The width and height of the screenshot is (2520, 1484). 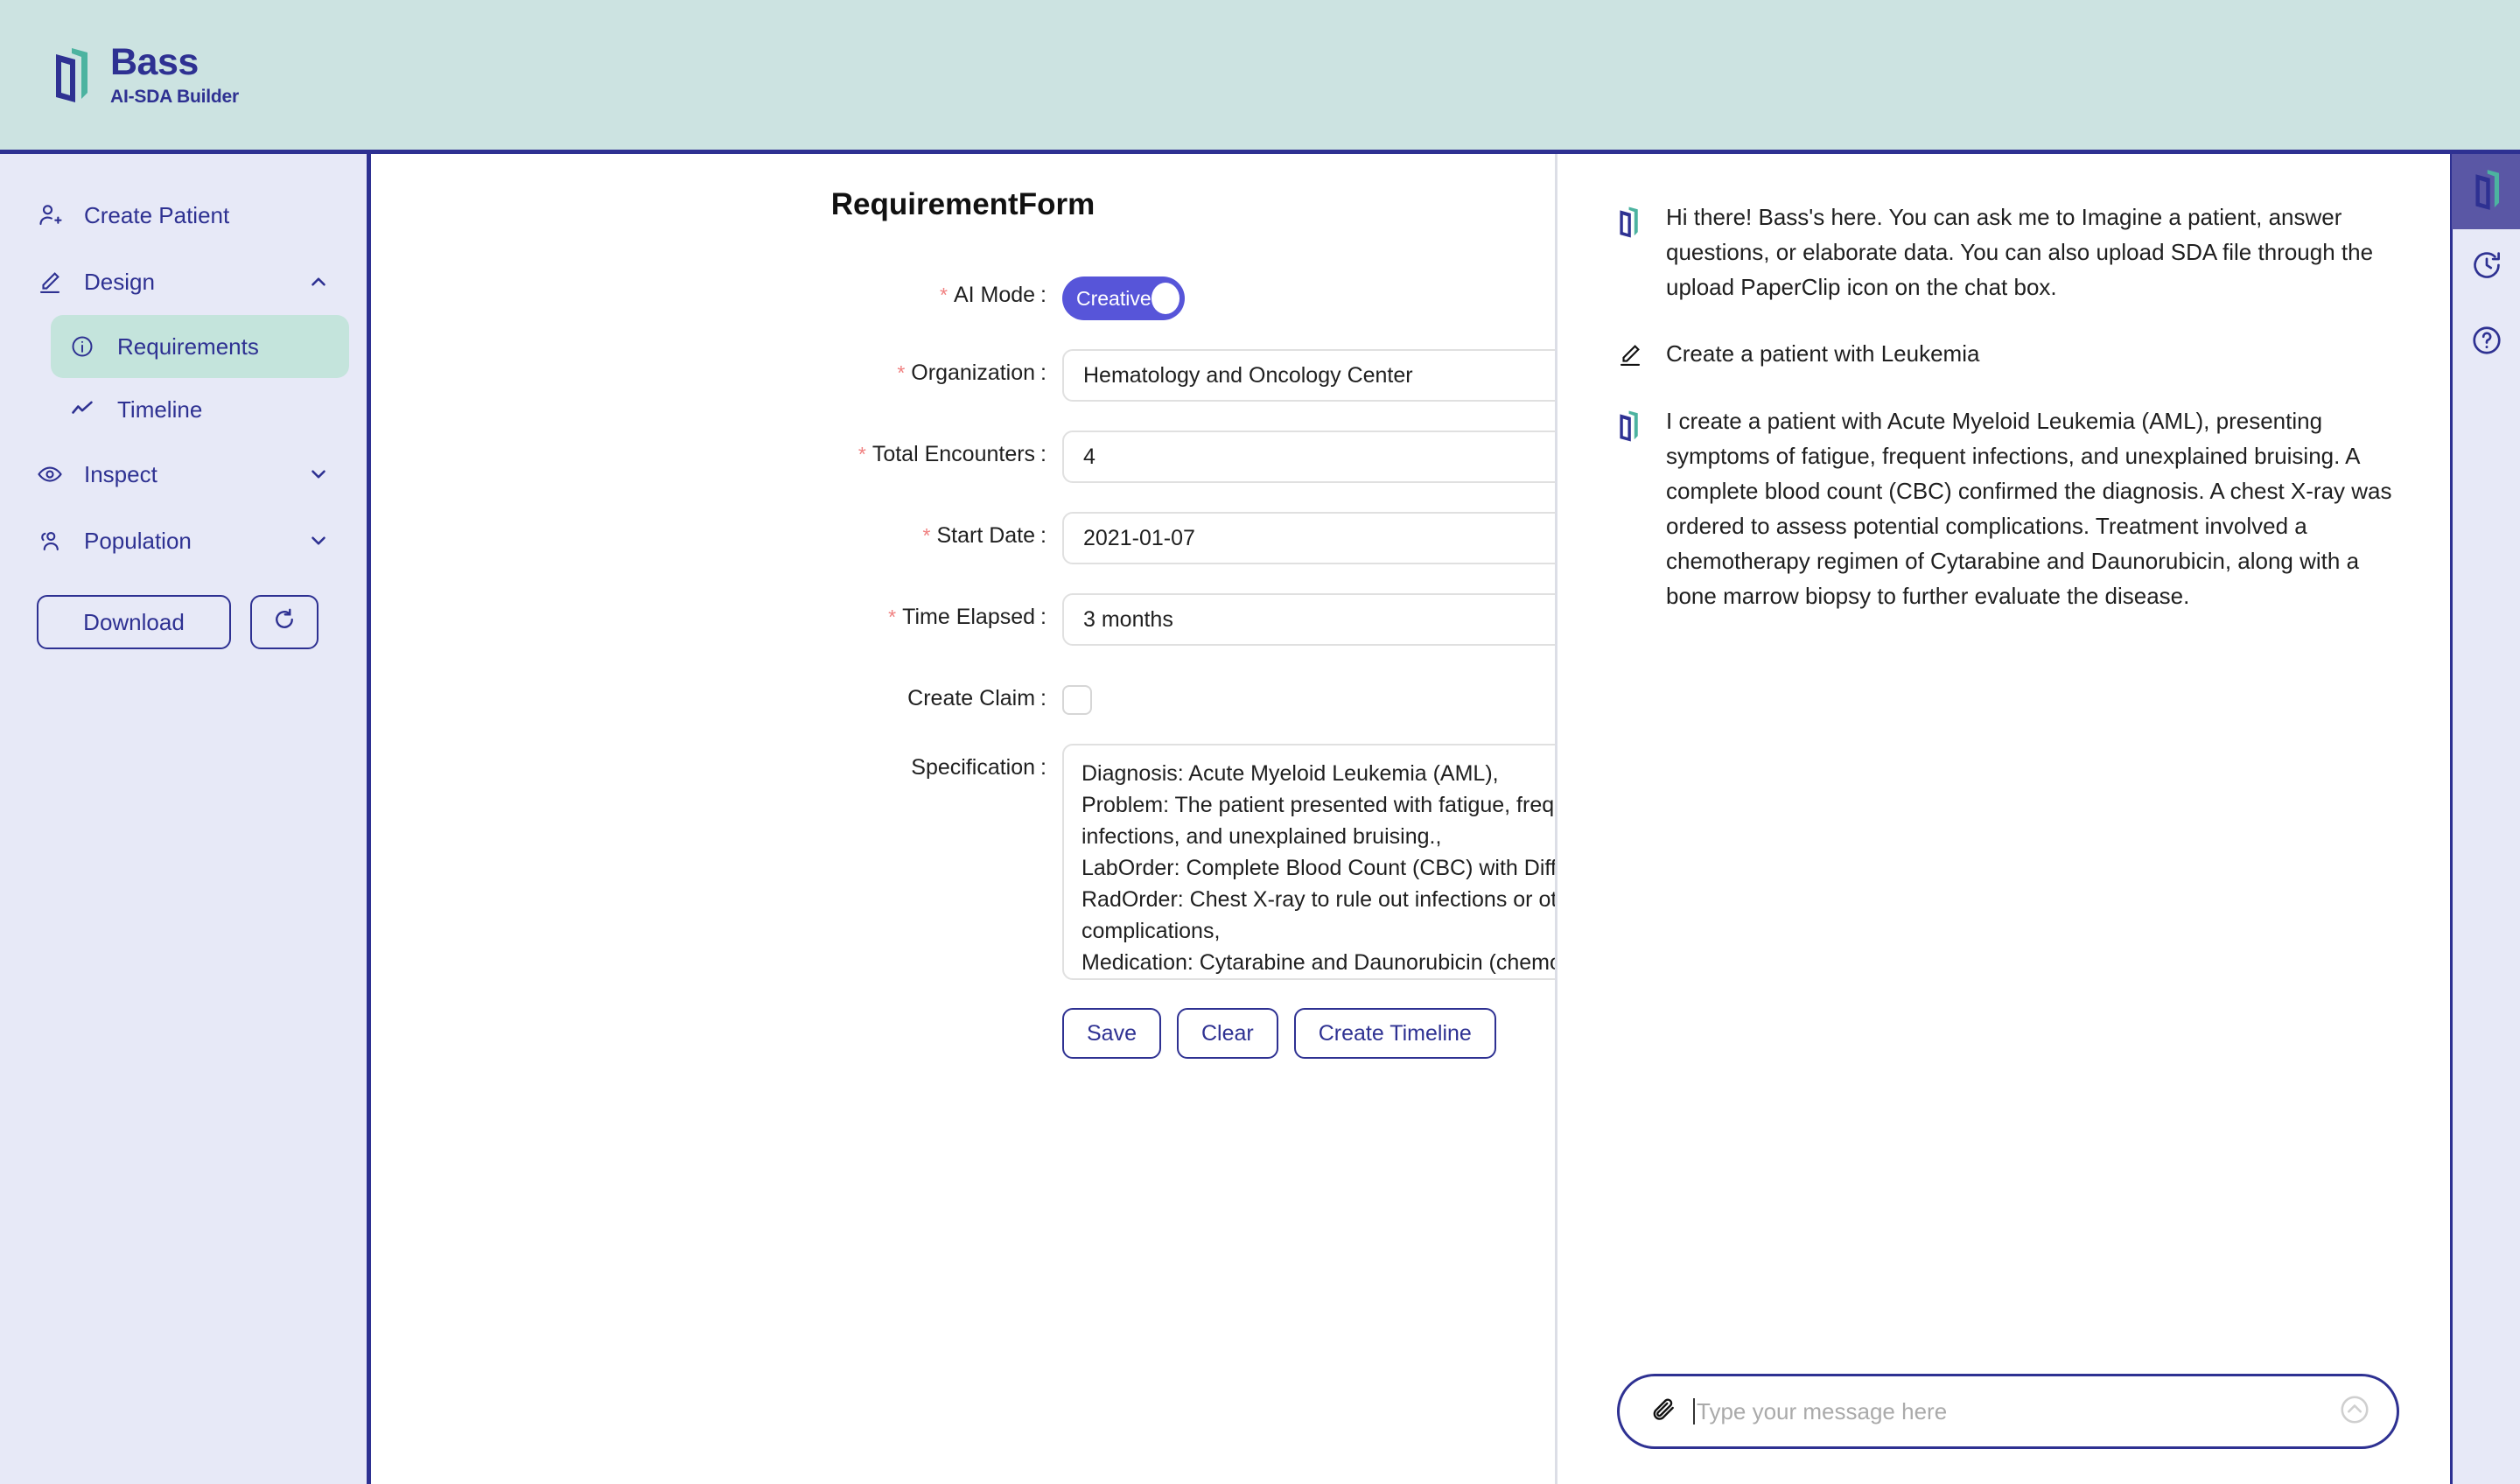 I want to click on sidebar-label: Population, so click(x=138, y=540).